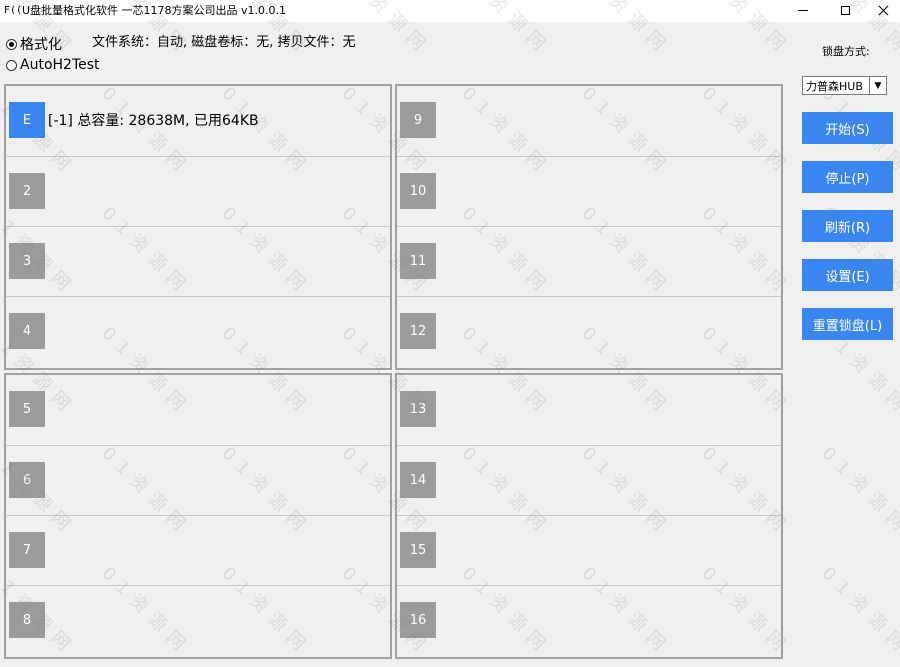 The image size is (900, 667). Describe the element at coordinates (418, 191) in the screenshot. I see `slot-badge: 10` at that location.